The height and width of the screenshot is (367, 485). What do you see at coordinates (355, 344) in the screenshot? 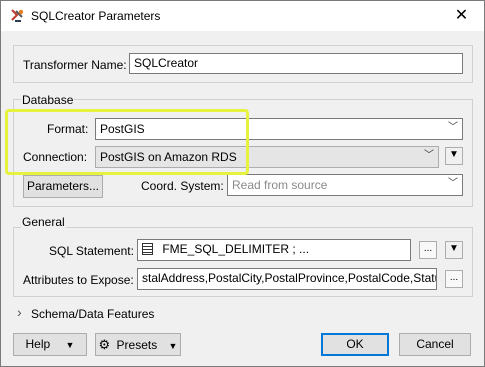
I see `ok-button: OK` at bounding box center [355, 344].